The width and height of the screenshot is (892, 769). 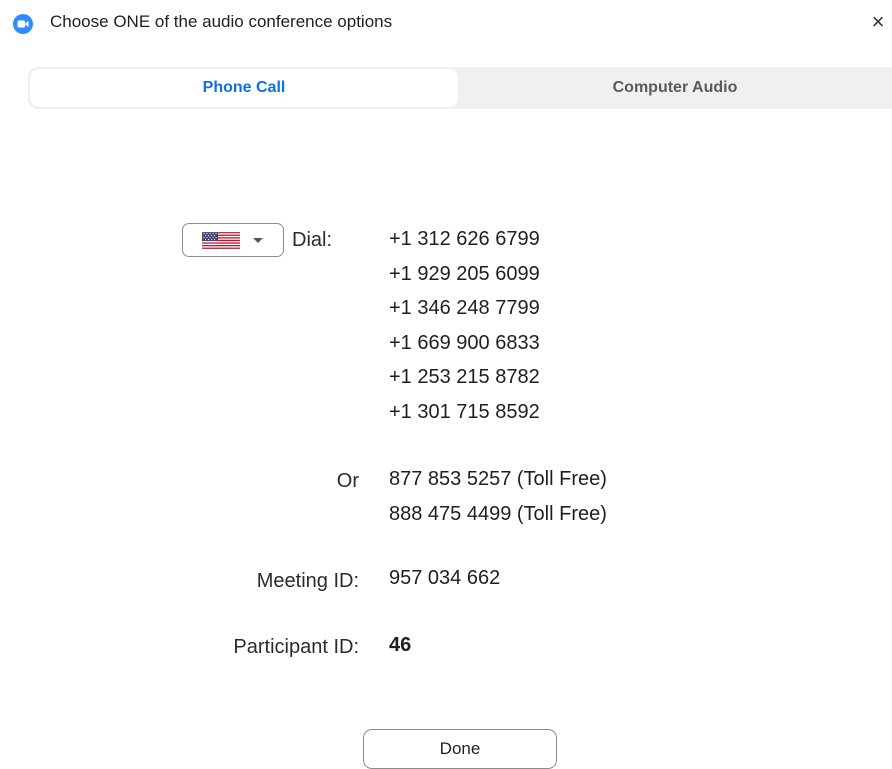 I want to click on country-selector, so click(x=233, y=240).